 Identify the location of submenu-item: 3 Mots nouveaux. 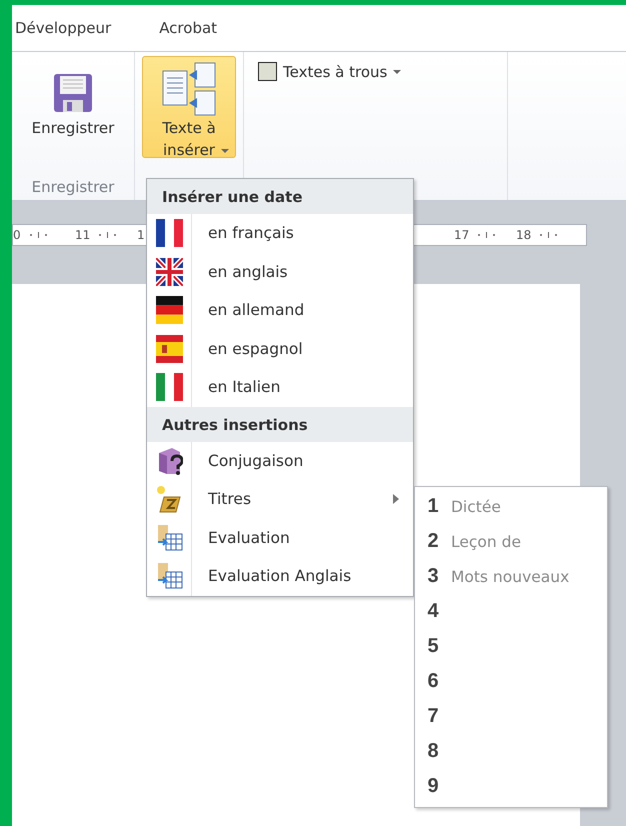
(511, 576).